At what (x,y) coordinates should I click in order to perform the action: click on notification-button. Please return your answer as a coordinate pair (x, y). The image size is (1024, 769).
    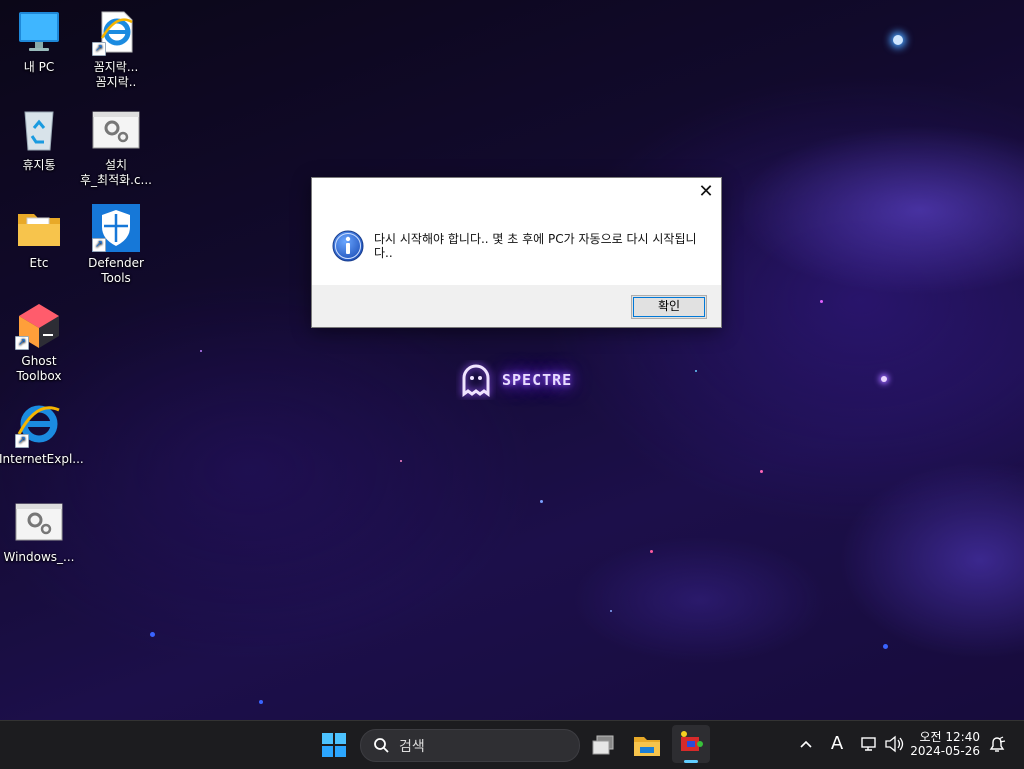
    Looking at the image, I should click on (997, 745).